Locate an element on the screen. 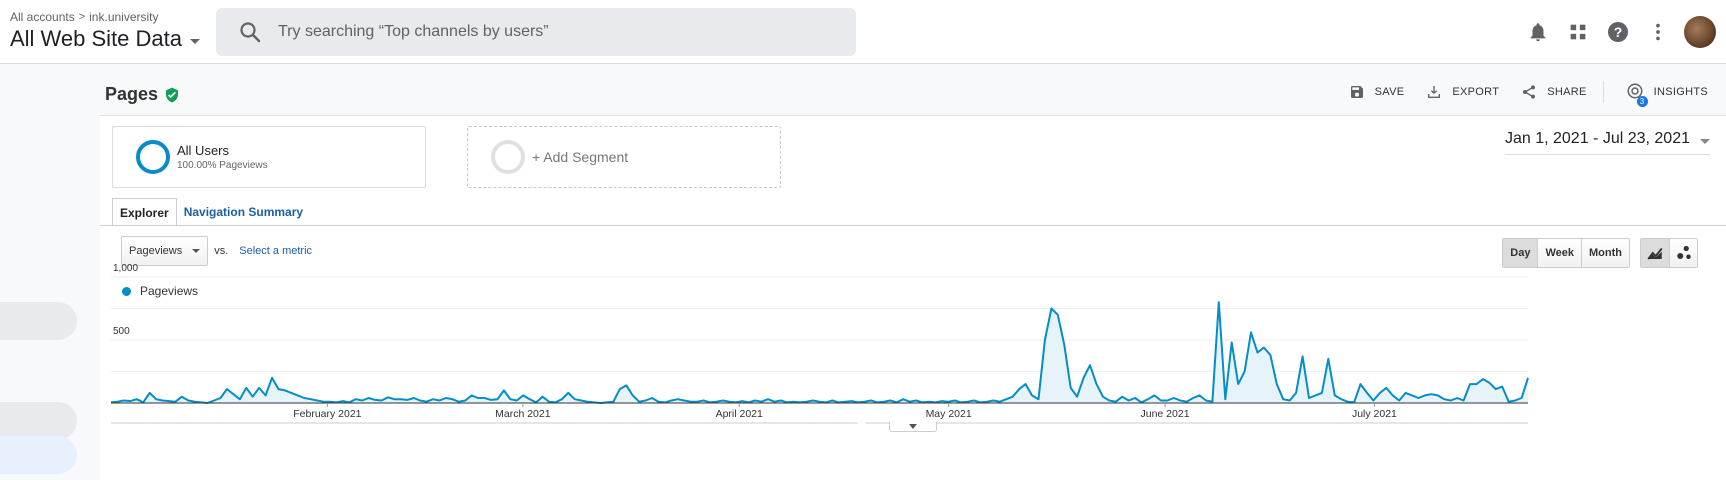  x-tick-label: May 2021 is located at coordinates (949, 414).